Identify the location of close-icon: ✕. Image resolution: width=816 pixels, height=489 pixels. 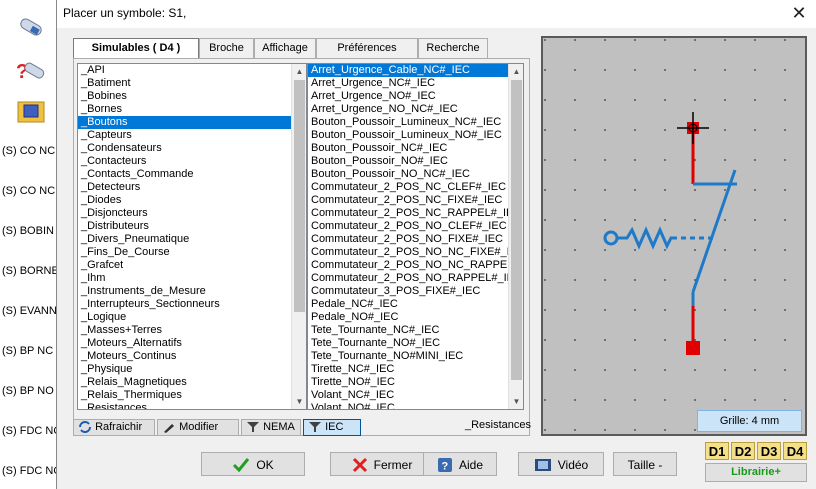
(799, 13).